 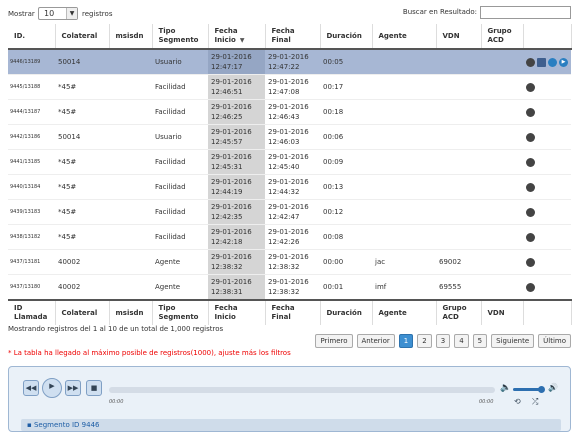 What do you see at coordinates (180, 262) in the screenshot?
I see `cell-tipo: Agente` at bounding box center [180, 262].